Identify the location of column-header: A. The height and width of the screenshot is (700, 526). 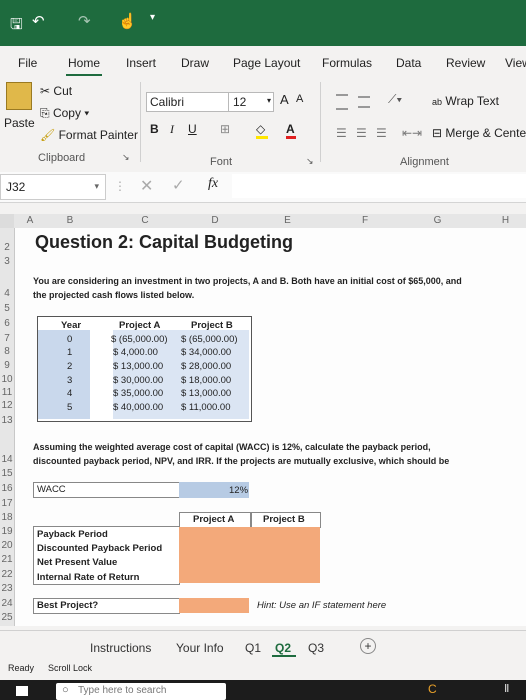
(30, 221).